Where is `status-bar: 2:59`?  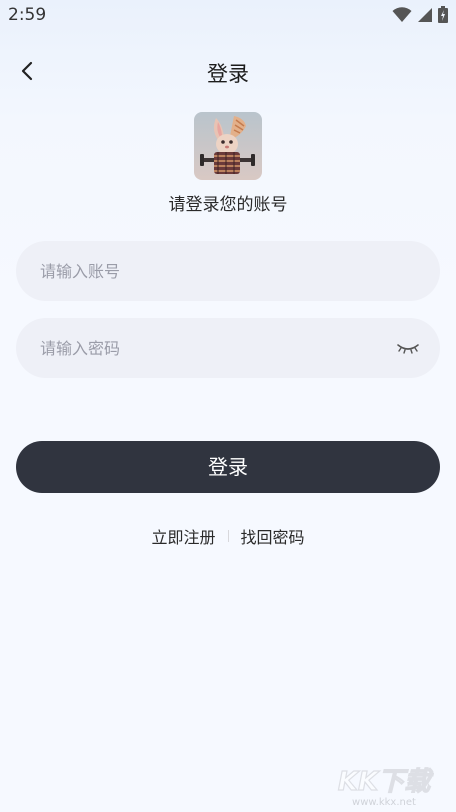
status-bar: 2:59 is located at coordinates (228, 16).